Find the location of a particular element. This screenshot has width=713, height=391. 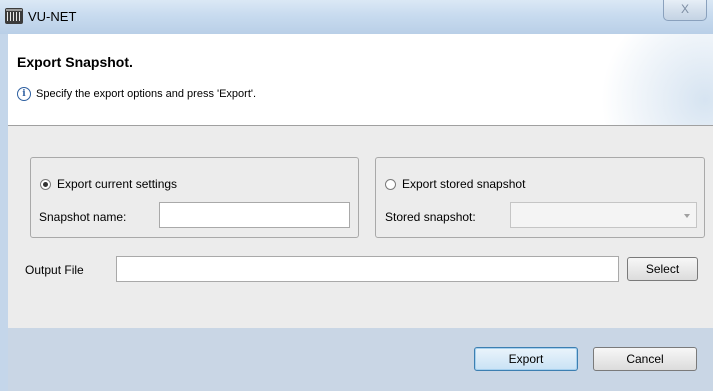

export-button: Export is located at coordinates (526, 359).